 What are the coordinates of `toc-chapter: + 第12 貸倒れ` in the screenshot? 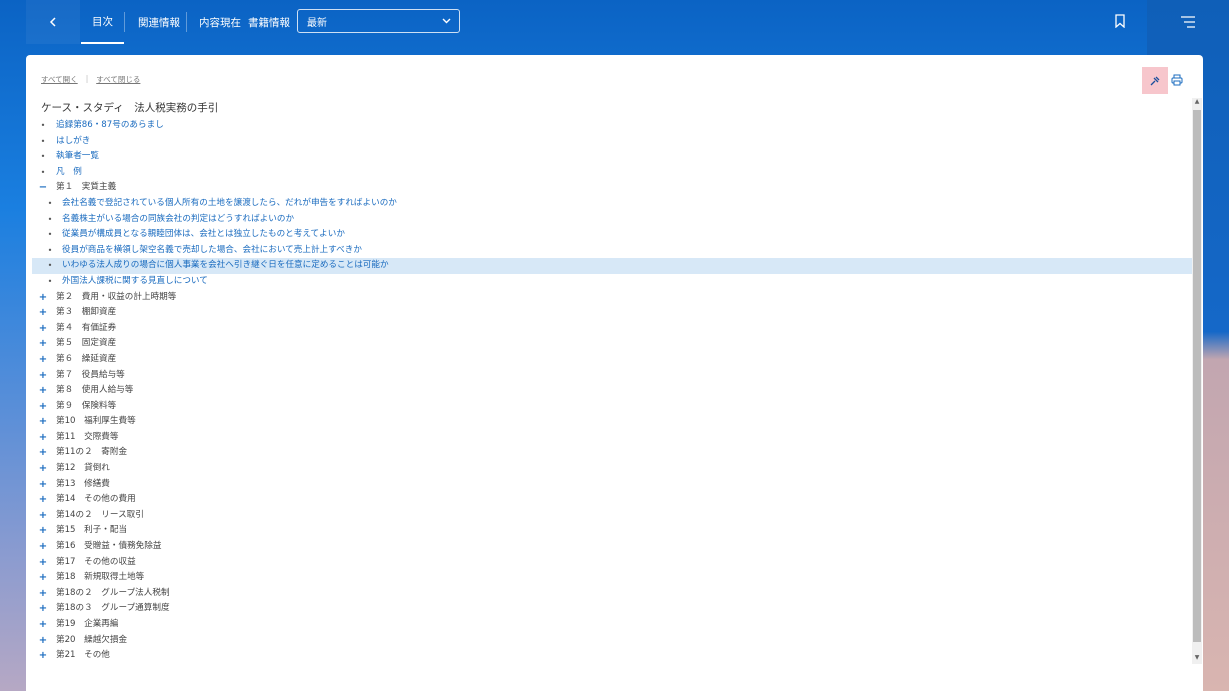 It's located at (609, 469).